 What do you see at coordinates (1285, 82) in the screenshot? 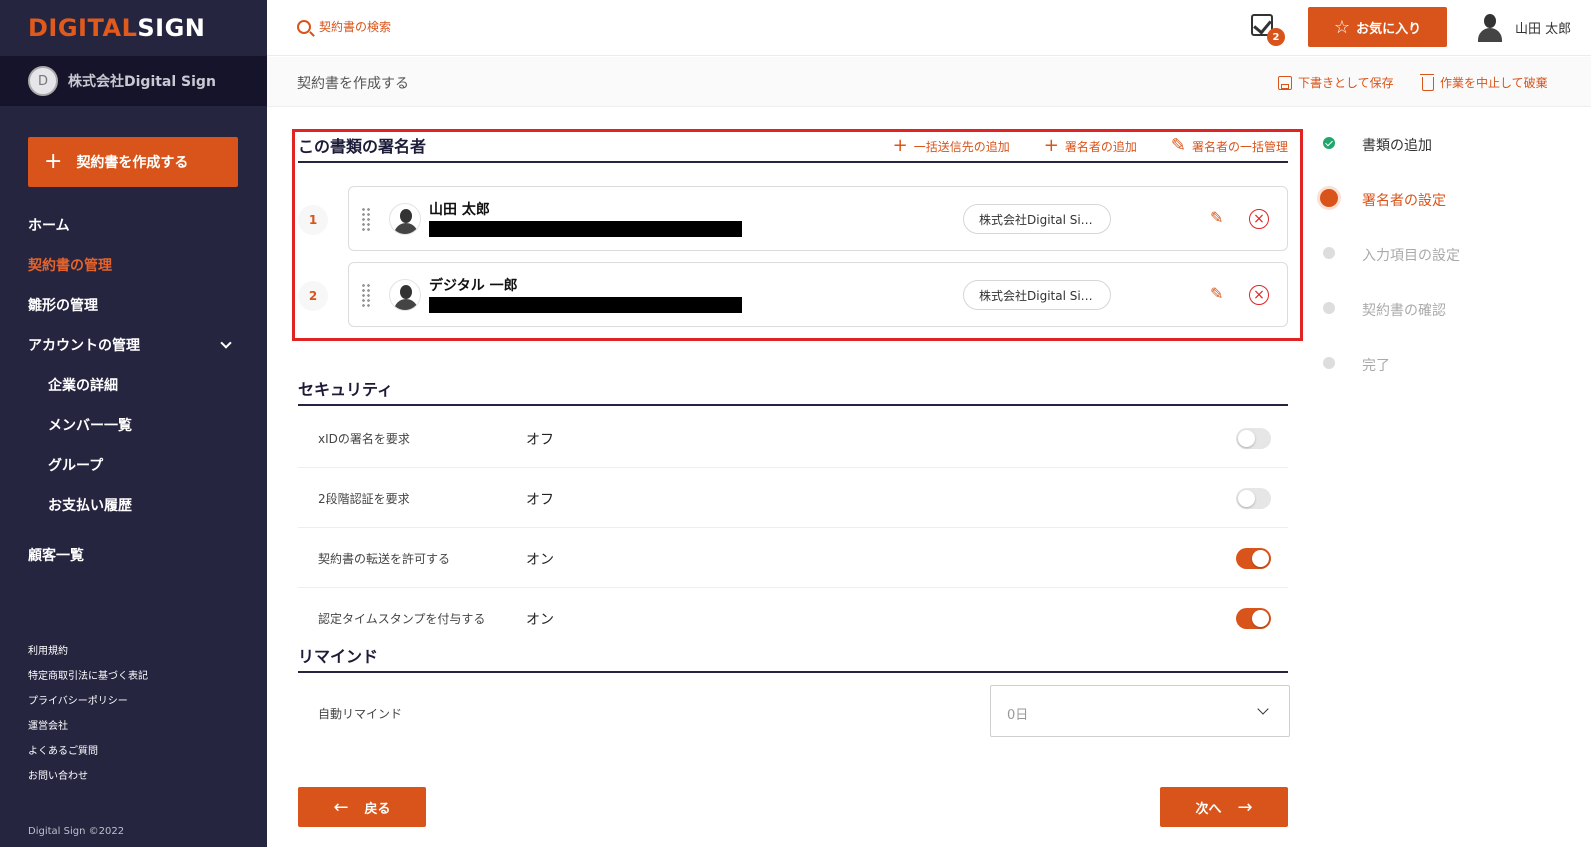
I see `save-icon` at bounding box center [1285, 82].